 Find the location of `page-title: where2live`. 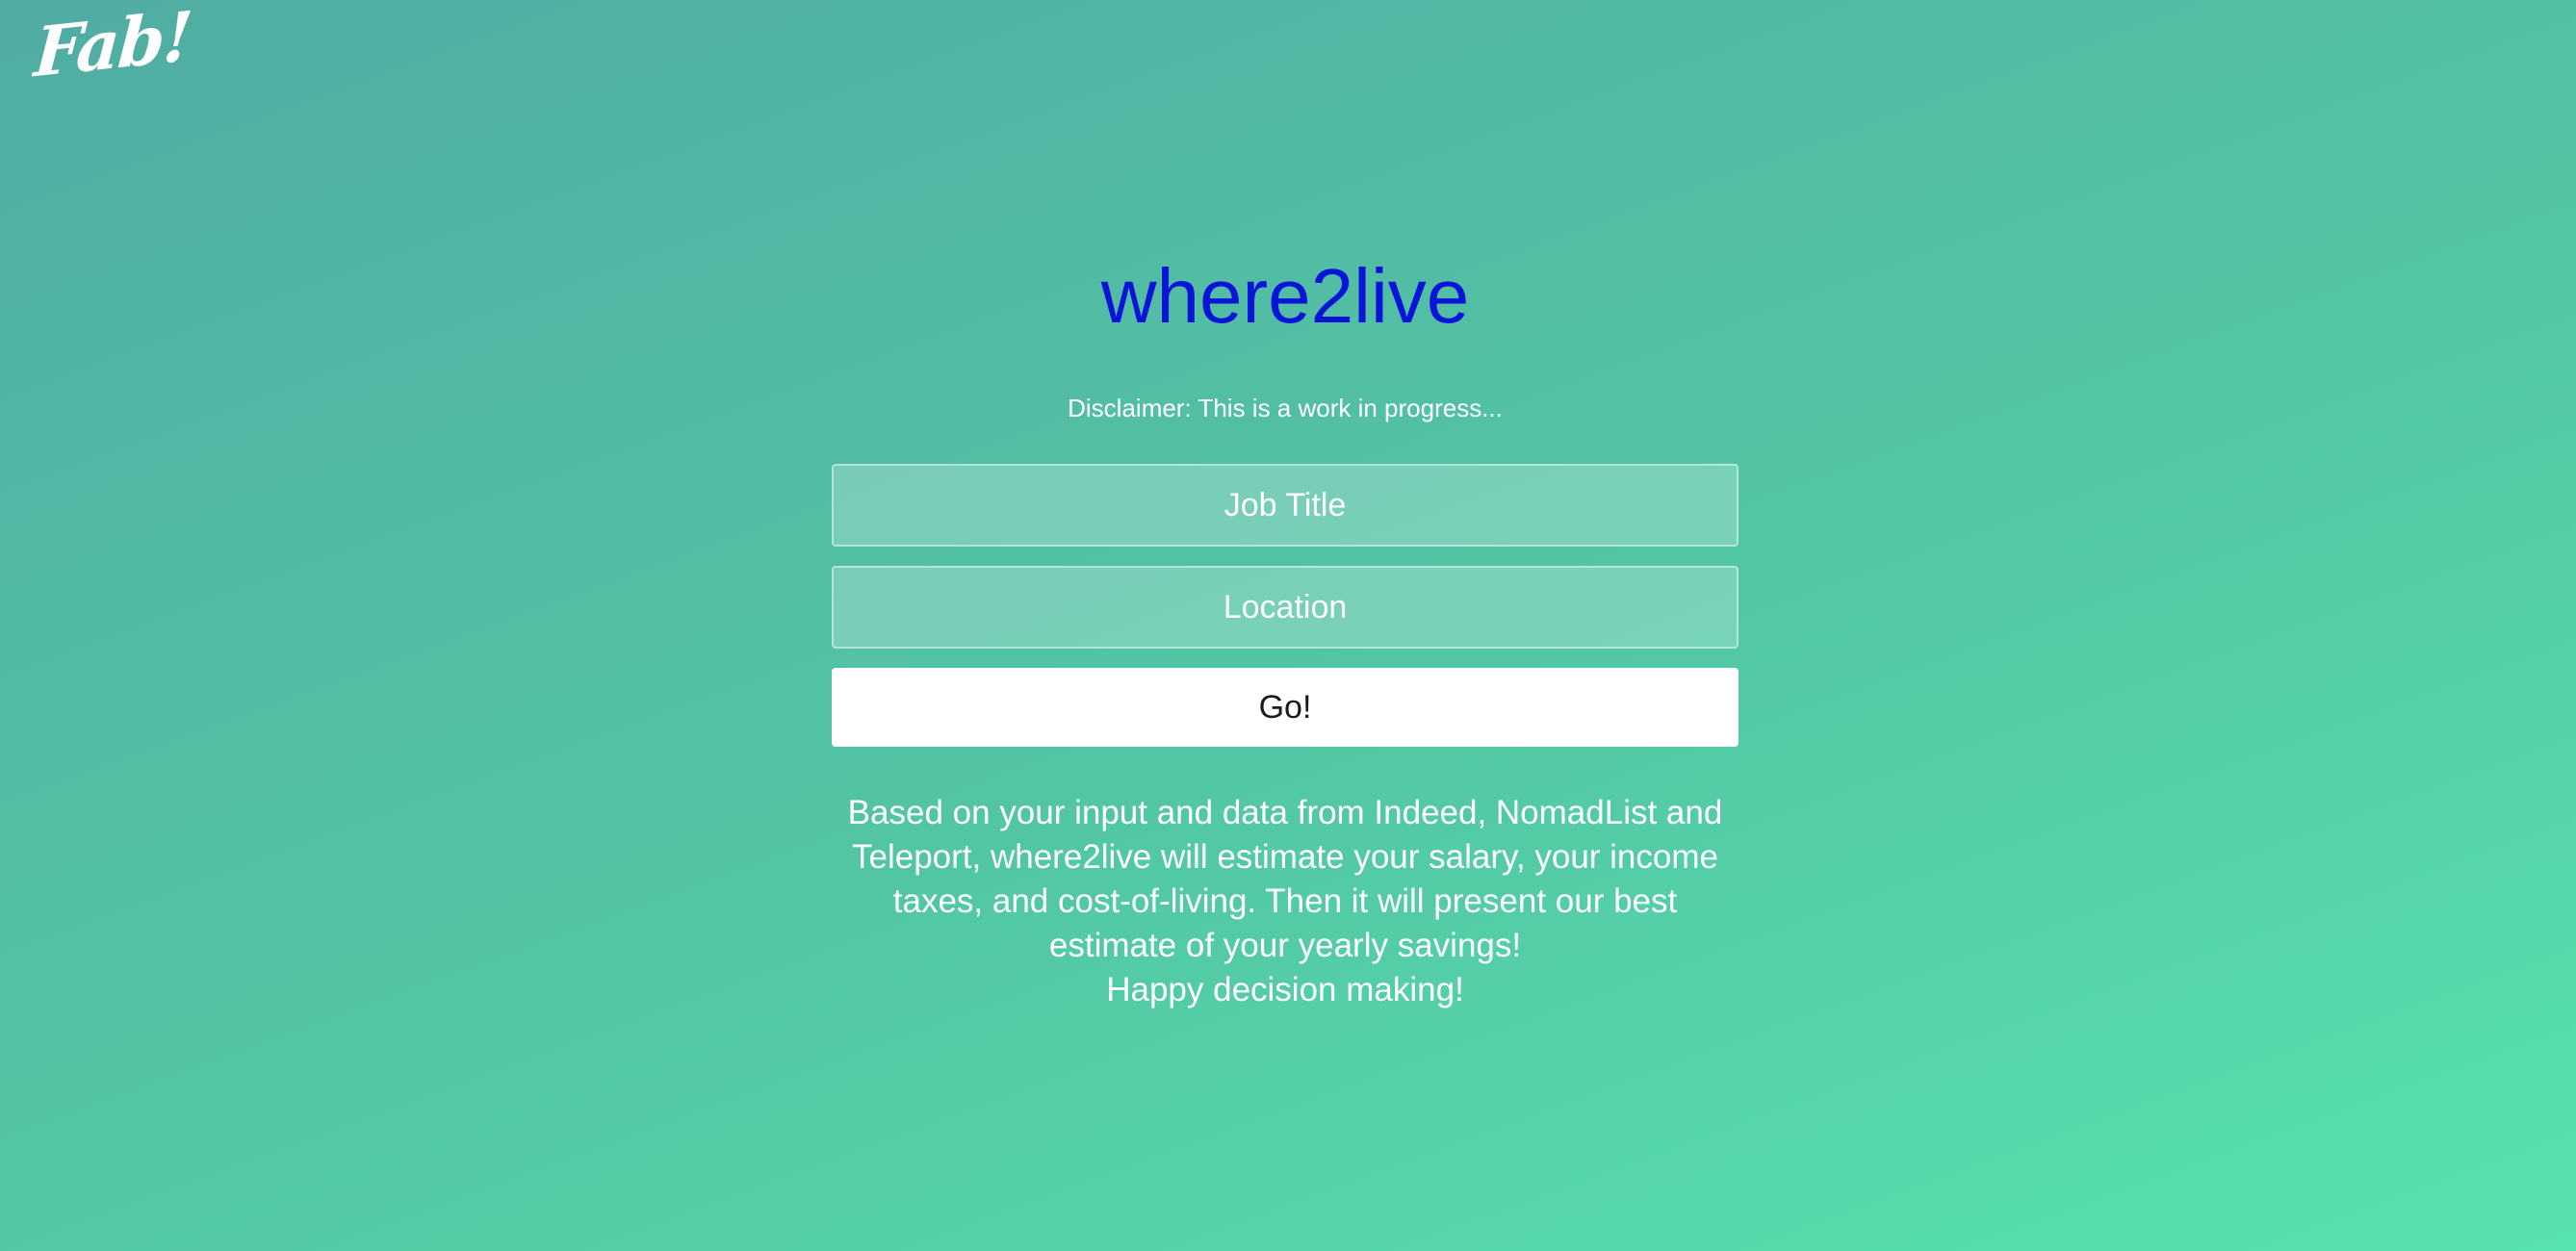

page-title: where2live is located at coordinates (1285, 296).